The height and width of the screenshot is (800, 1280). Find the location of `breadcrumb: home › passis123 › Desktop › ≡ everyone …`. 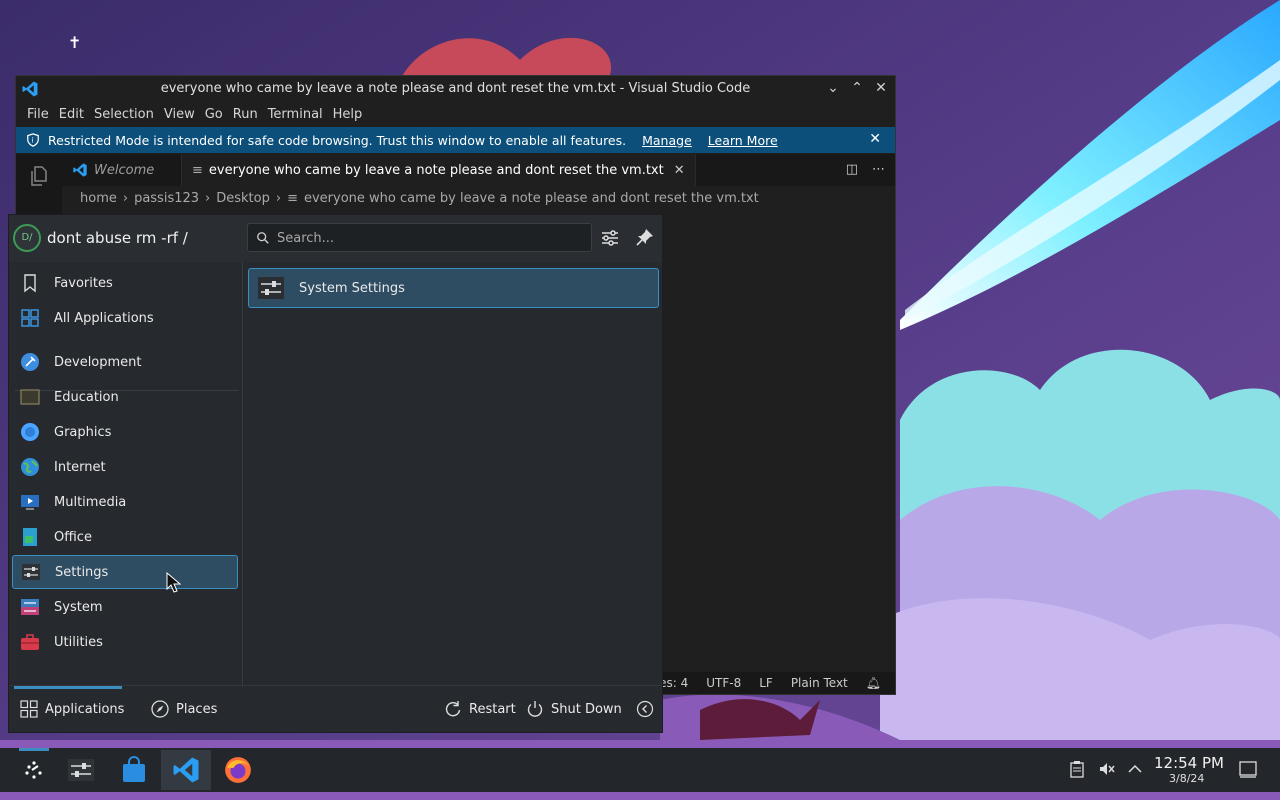

breadcrumb: home › passis123 › Desktop › ≡ everyone … is located at coordinates (419, 198).